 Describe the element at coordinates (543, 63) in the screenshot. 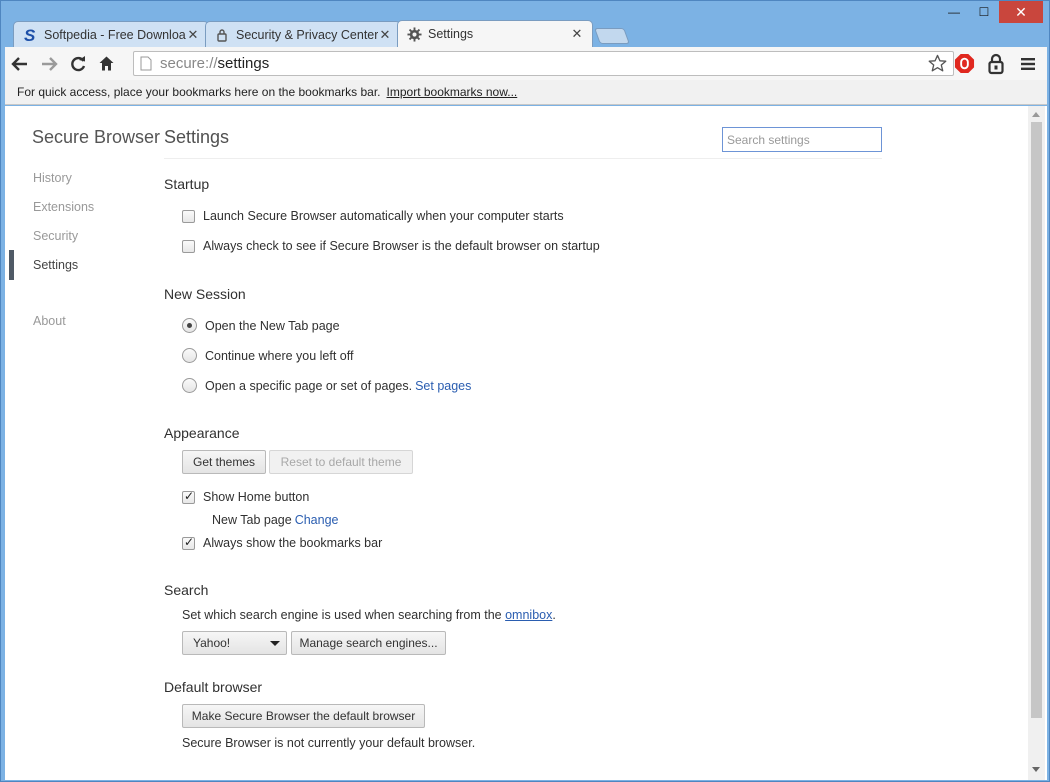

I see `address-bar: secure://settings` at that location.